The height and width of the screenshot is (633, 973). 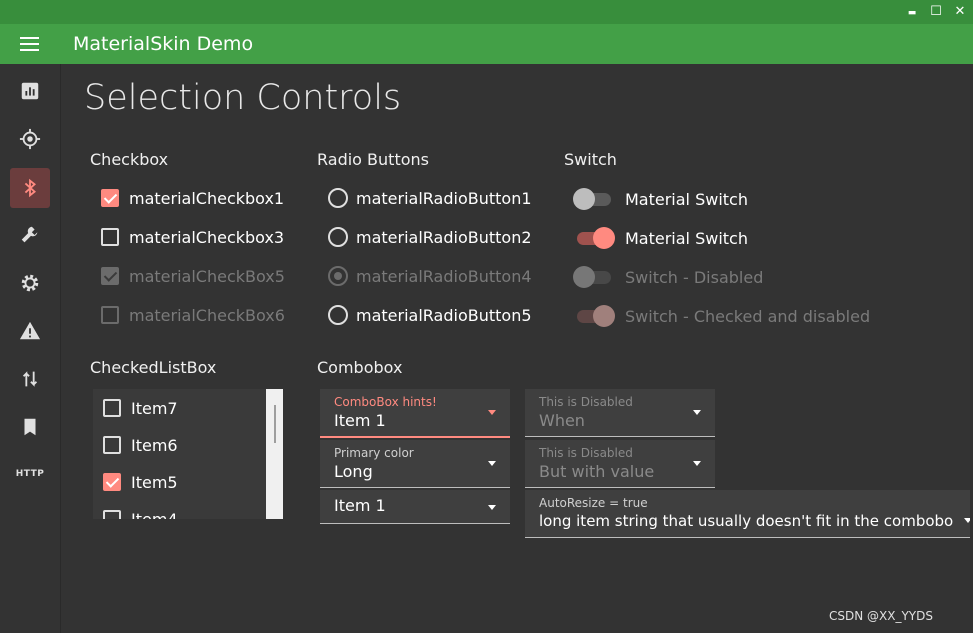 I want to click on sidebar-item-bookmarks, so click(x=30, y=427).